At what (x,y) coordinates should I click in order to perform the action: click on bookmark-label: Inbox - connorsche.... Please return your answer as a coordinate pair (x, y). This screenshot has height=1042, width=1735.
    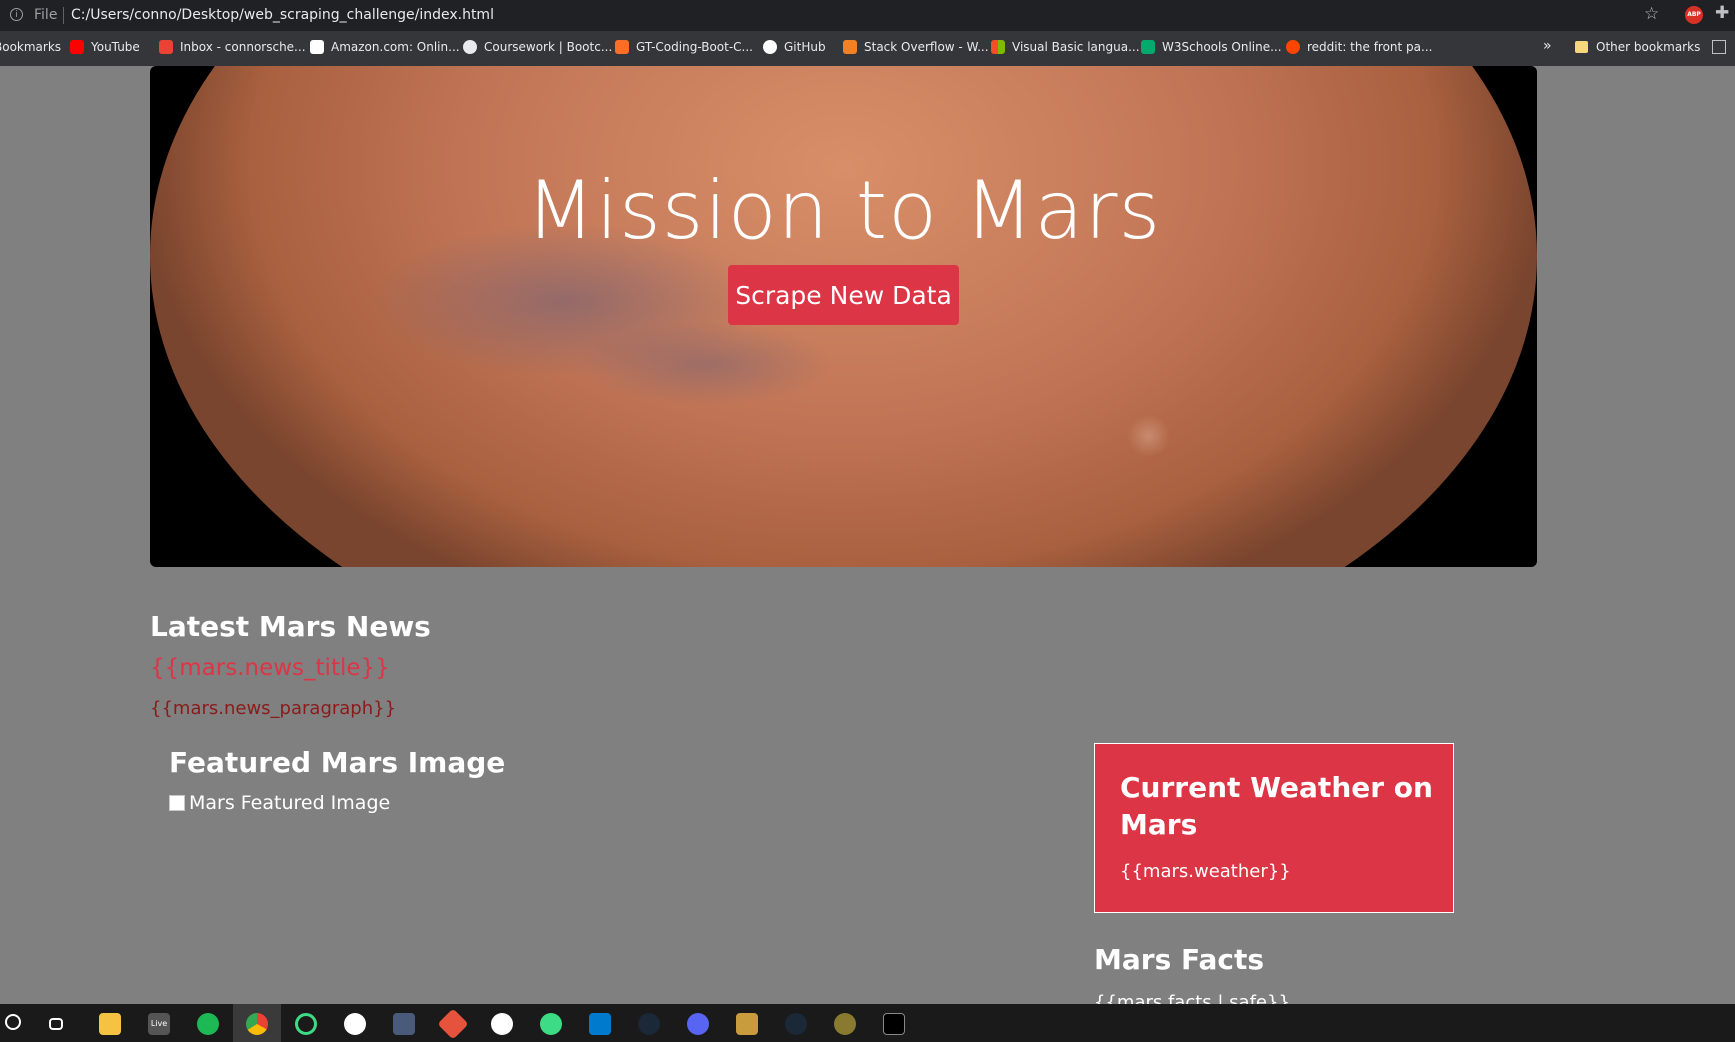
    Looking at the image, I should click on (243, 47).